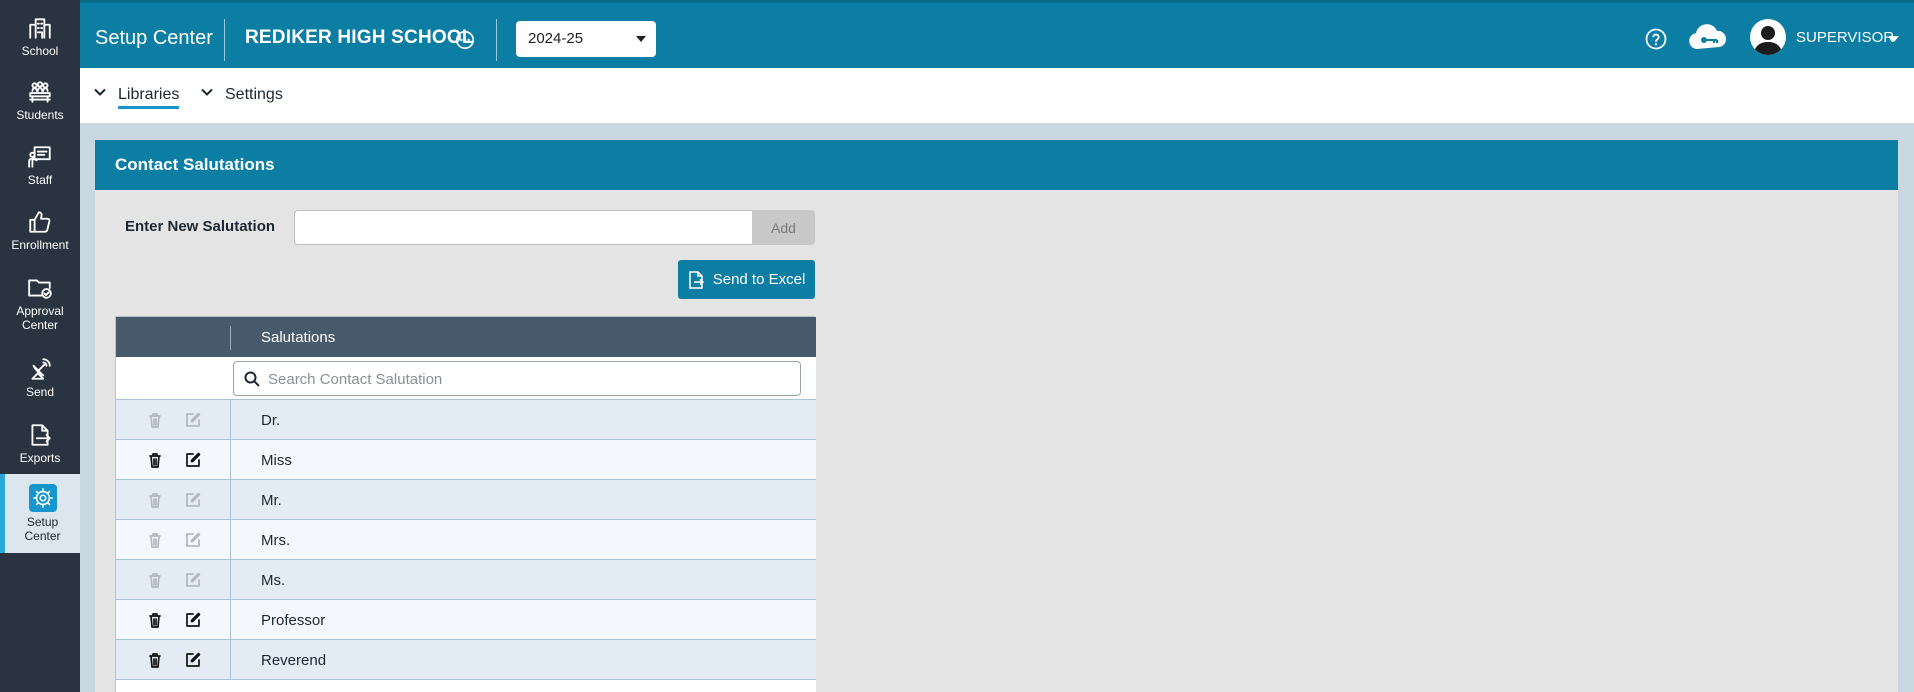 The height and width of the screenshot is (692, 1914). Describe the element at coordinates (466, 337) in the screenshot. I see `table-header: Salutations` at that location.